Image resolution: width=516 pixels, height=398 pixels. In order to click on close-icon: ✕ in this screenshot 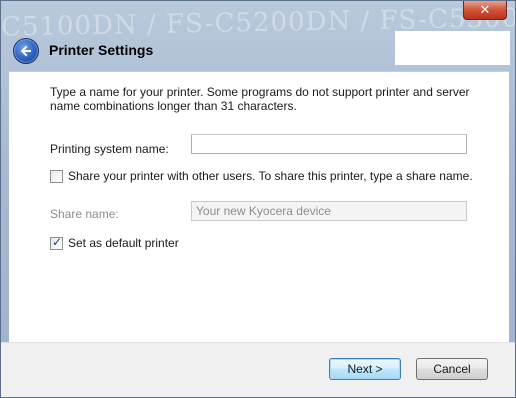, I will do `click(485, 9)`.